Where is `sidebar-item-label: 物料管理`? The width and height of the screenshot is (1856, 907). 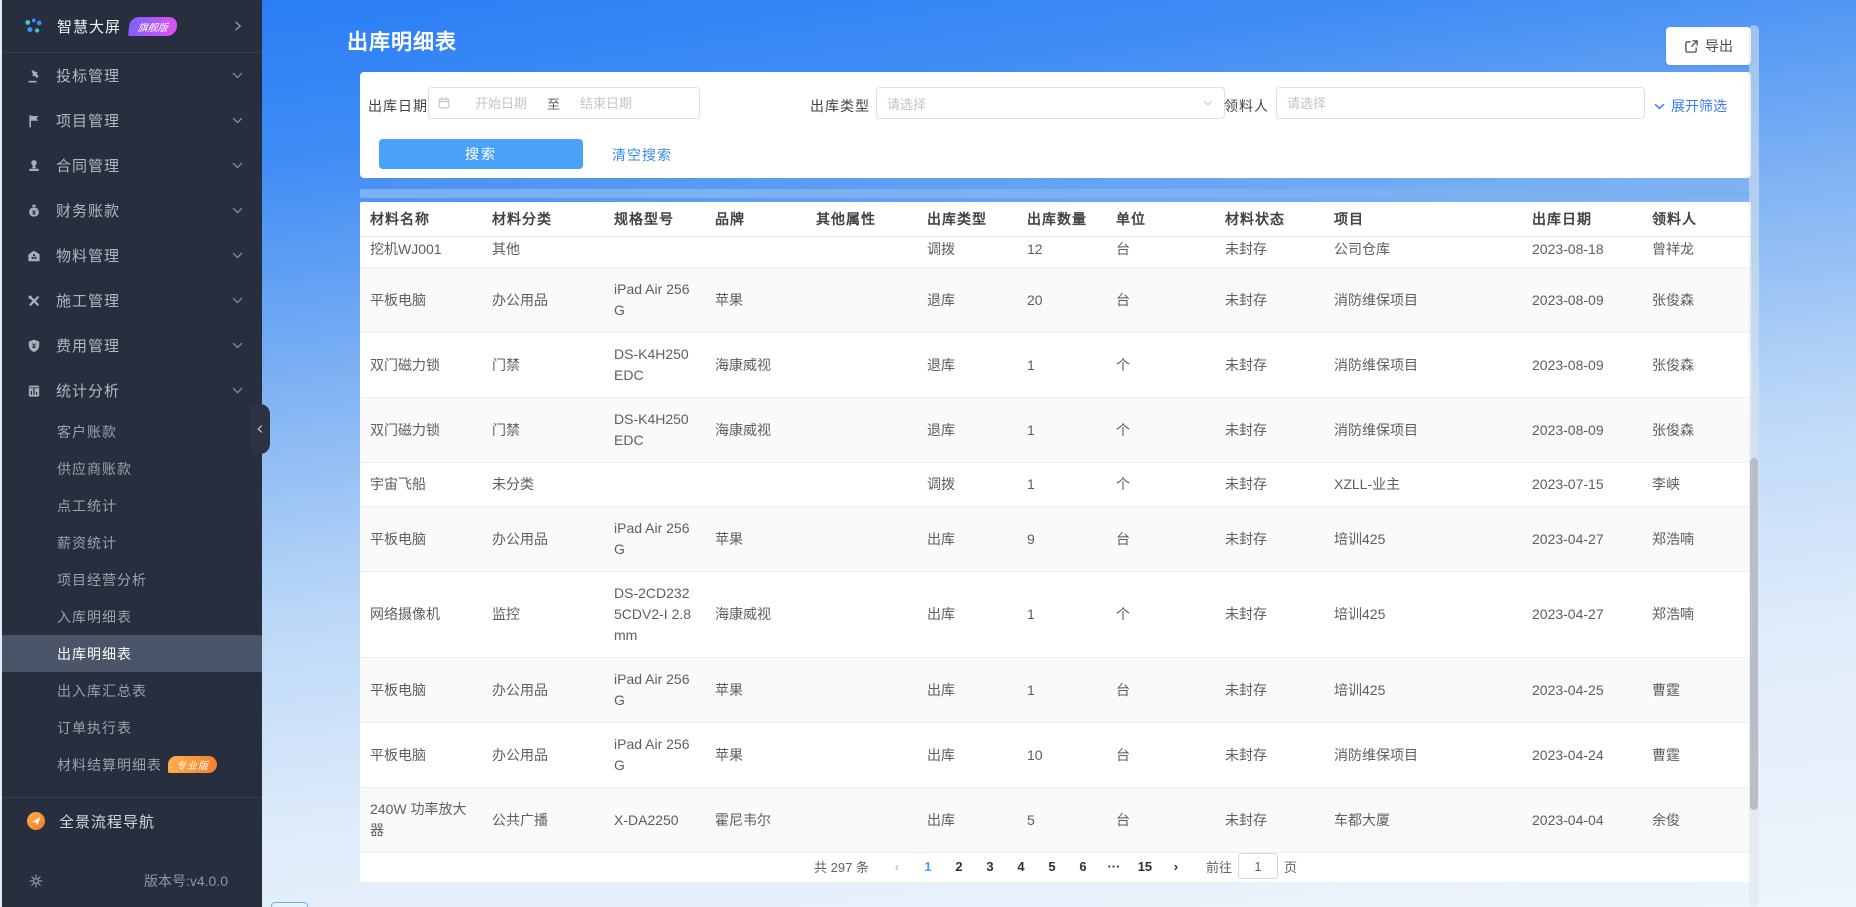
sidebar-item-label: 物料管理 is located at coordinates (88, 256).